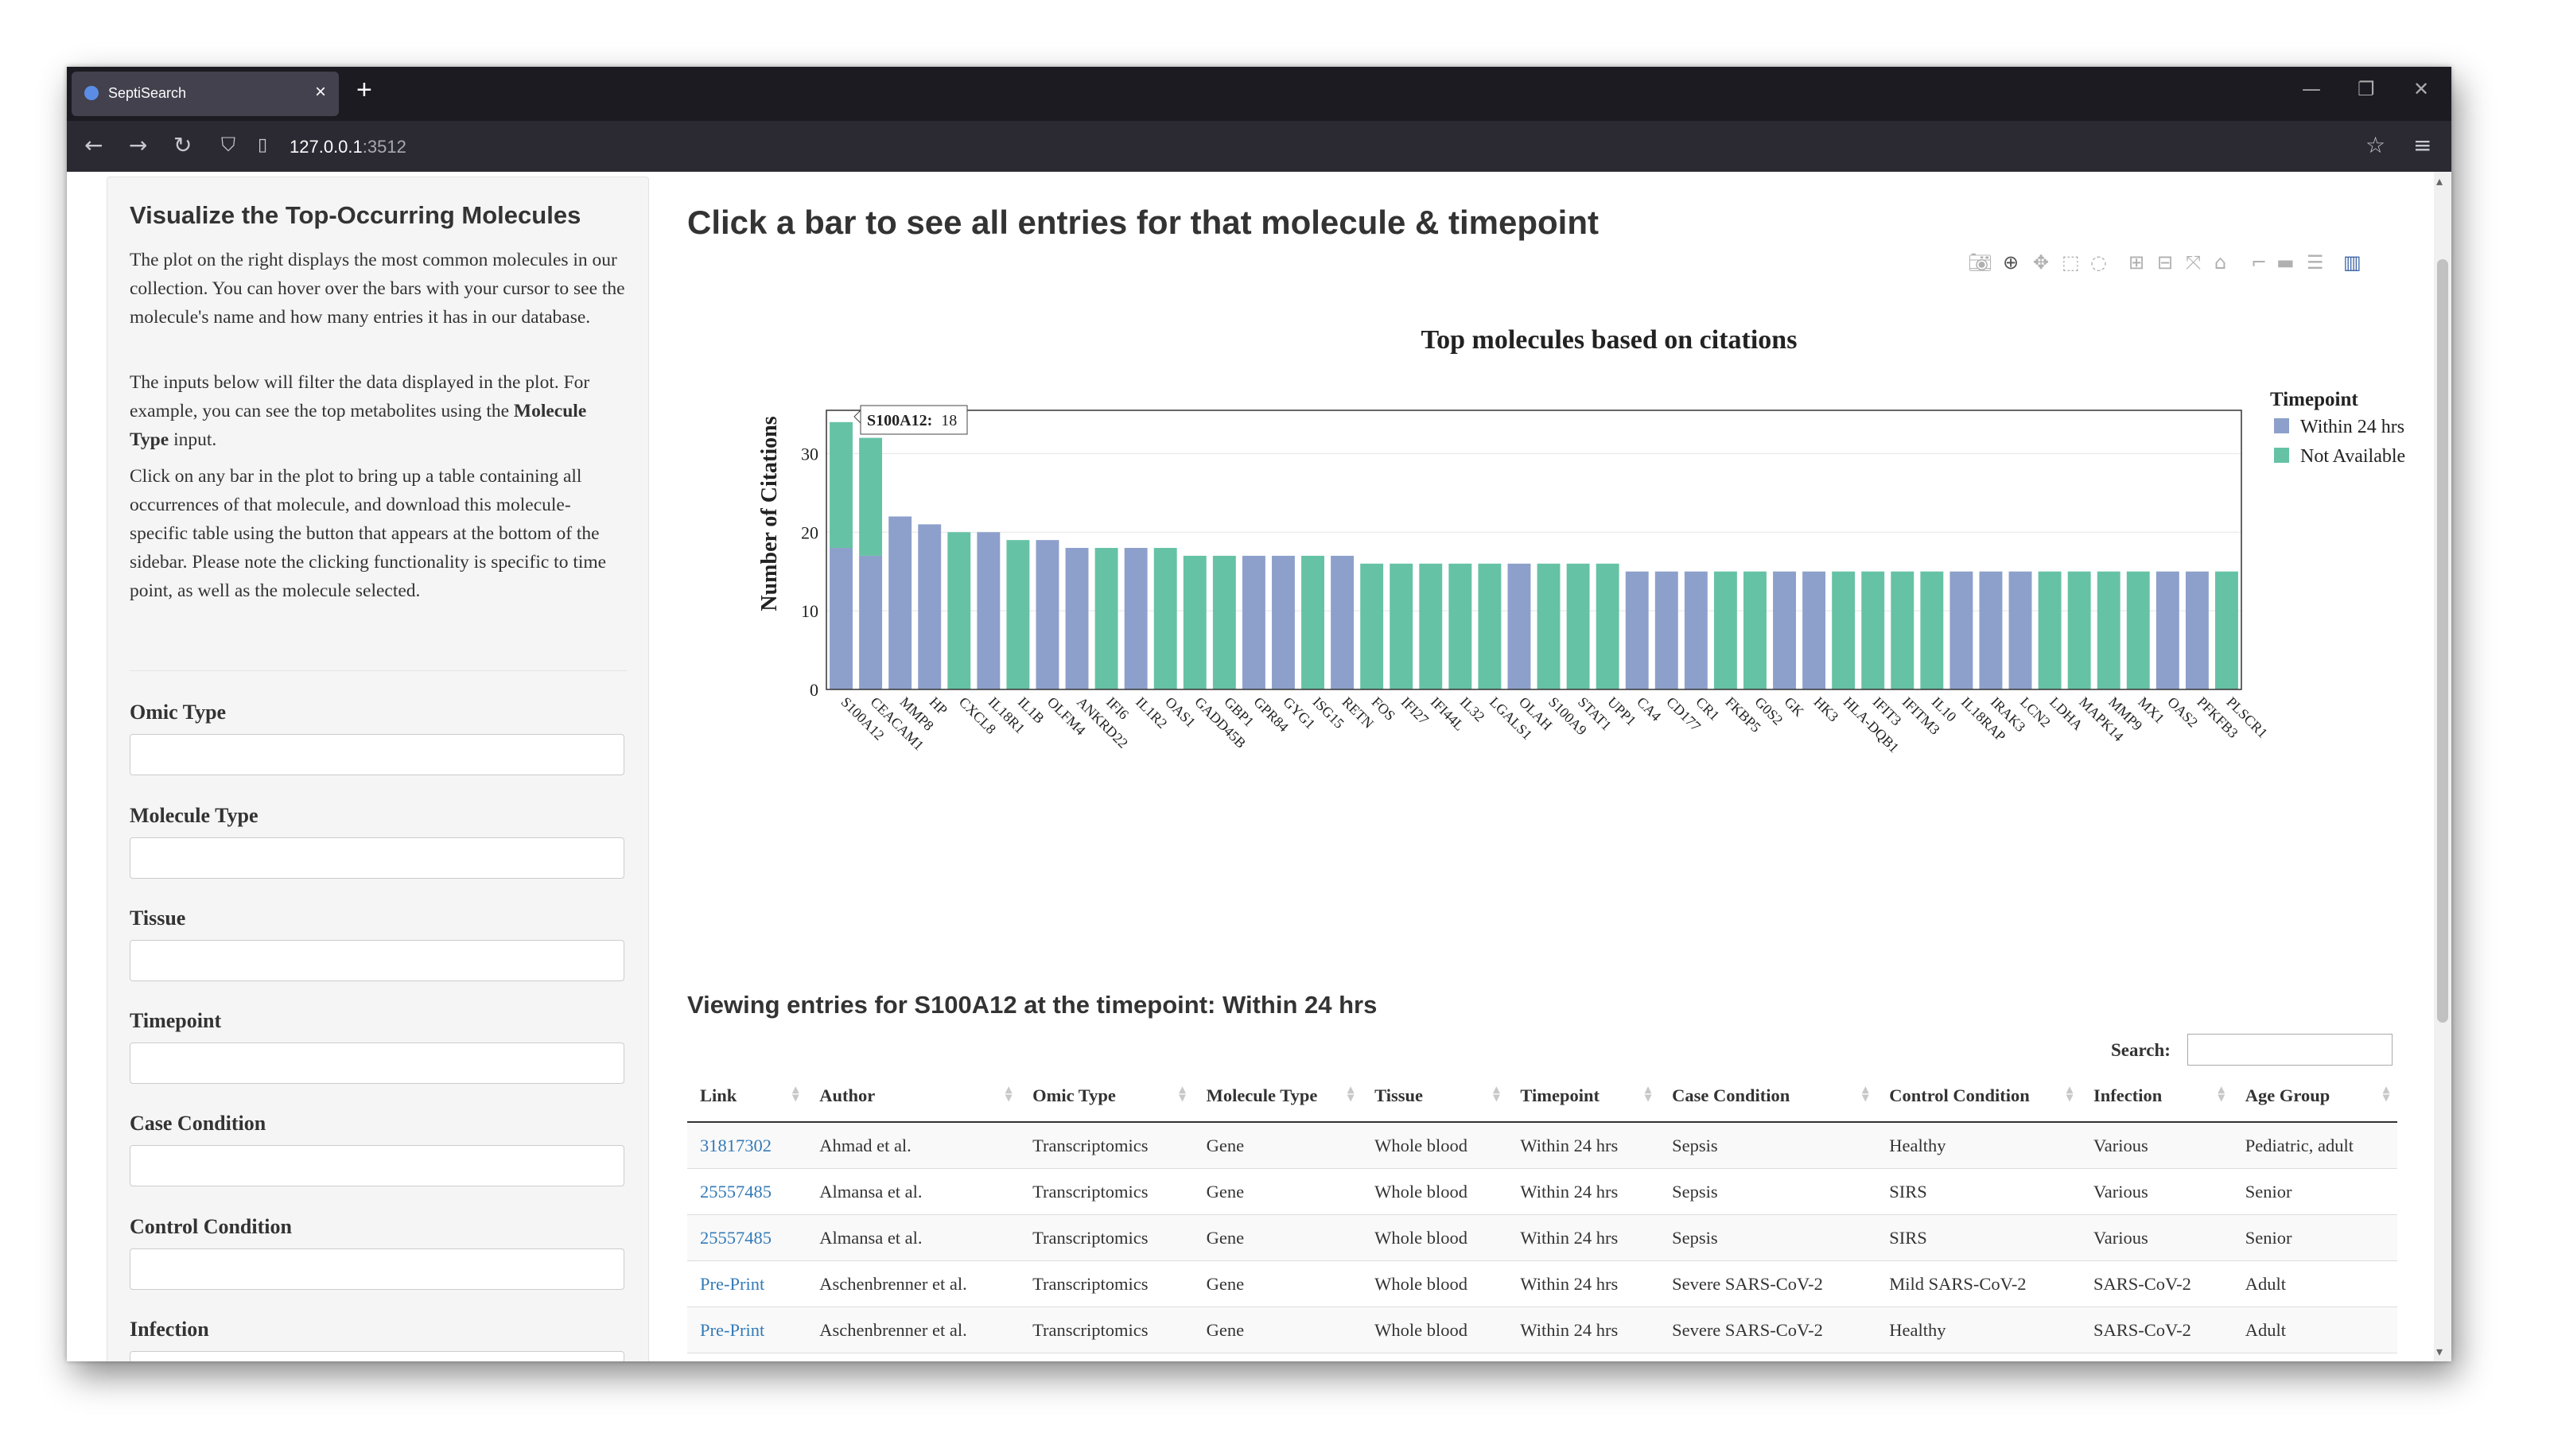  I want to click on bar-mmp8, so click(900, 602).